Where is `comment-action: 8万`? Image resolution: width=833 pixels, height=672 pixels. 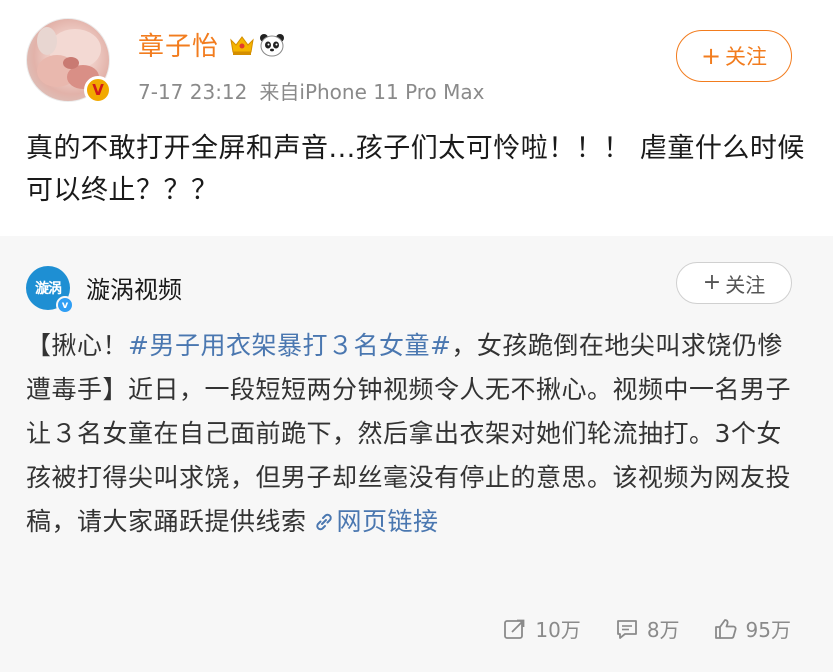 comment-action: 8万 is located at coordinates (647, 628).